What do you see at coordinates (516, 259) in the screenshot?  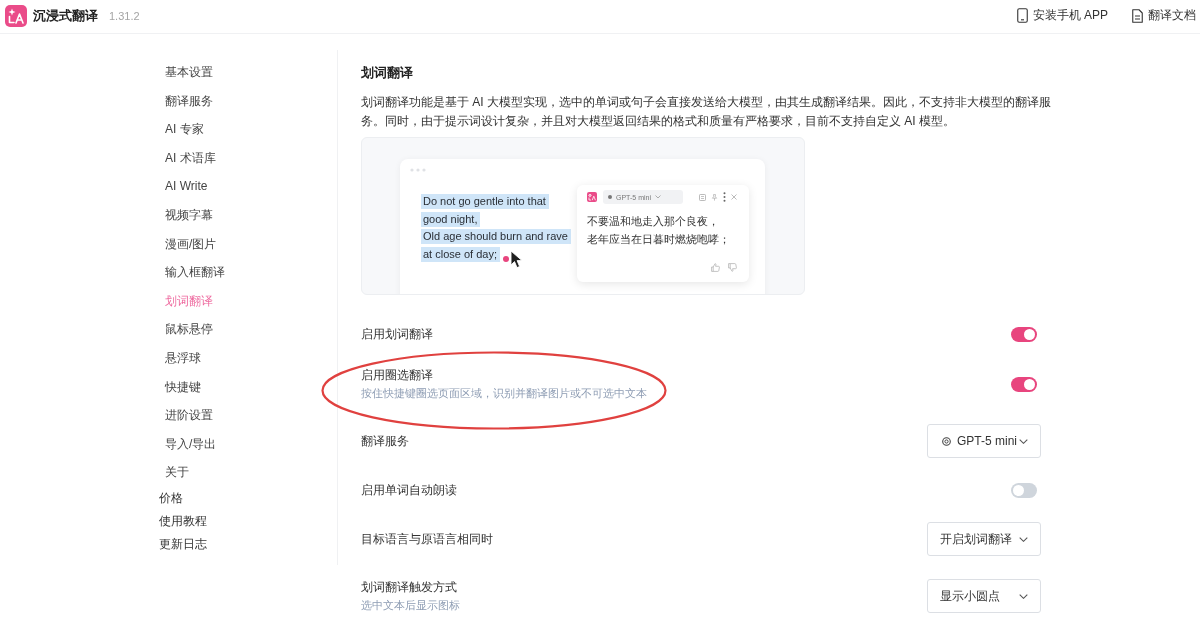 I see `cursor-icon` at bounding box center [516, 259].